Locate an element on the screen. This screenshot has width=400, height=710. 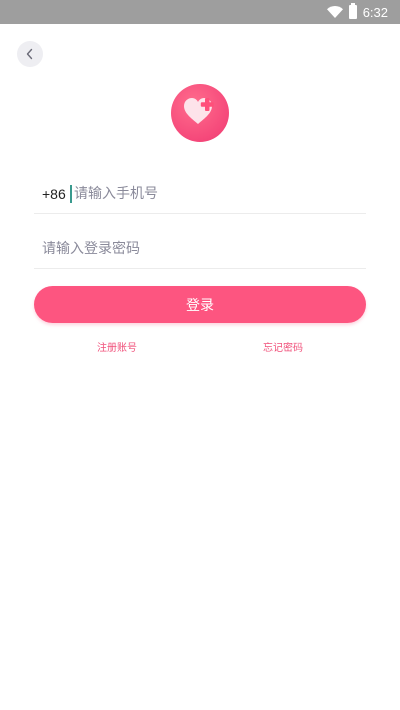
app-logo is located at coordinates (200, 113).